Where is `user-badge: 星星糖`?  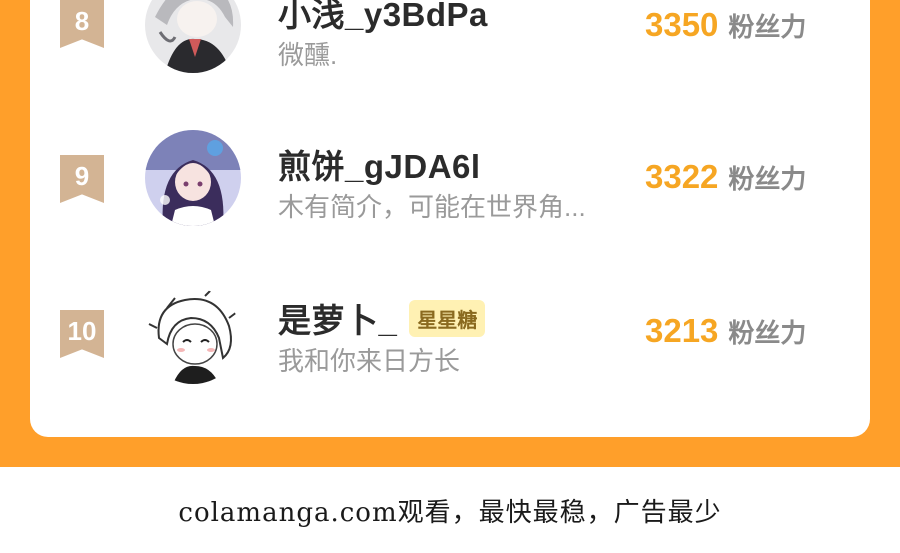
user-badge: 星星糖 is located at coordinates (447, 318).